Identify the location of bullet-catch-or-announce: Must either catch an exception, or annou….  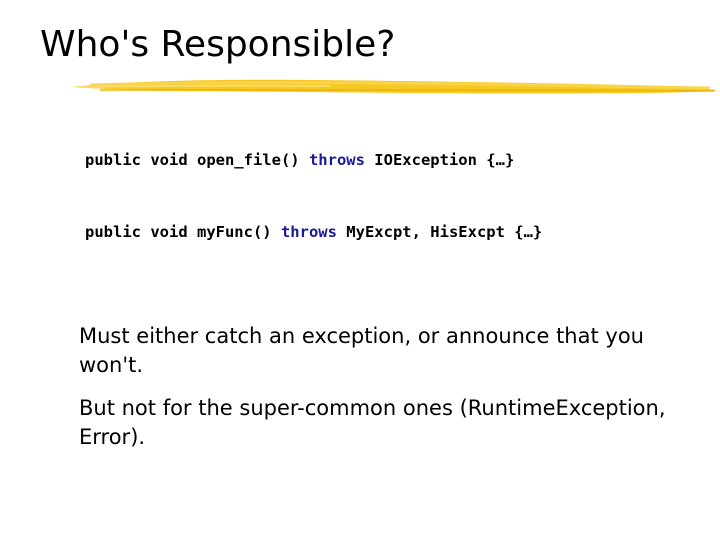
(361, 350).